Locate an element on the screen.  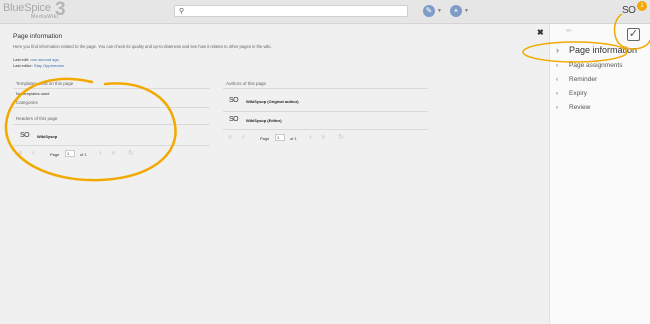
pencil-icon: ✎ is located at coordinates (429, 10).